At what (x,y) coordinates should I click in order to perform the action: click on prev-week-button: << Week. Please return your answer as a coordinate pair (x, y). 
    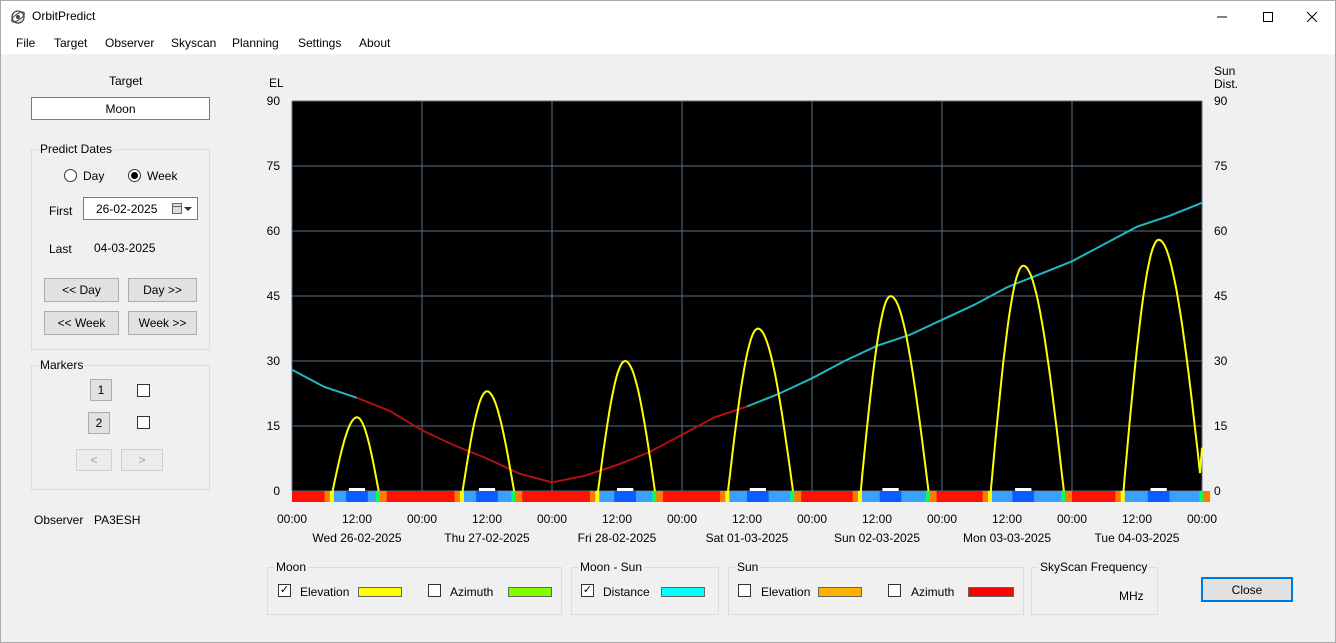
    Looking at the image, I should click on (81, 323).